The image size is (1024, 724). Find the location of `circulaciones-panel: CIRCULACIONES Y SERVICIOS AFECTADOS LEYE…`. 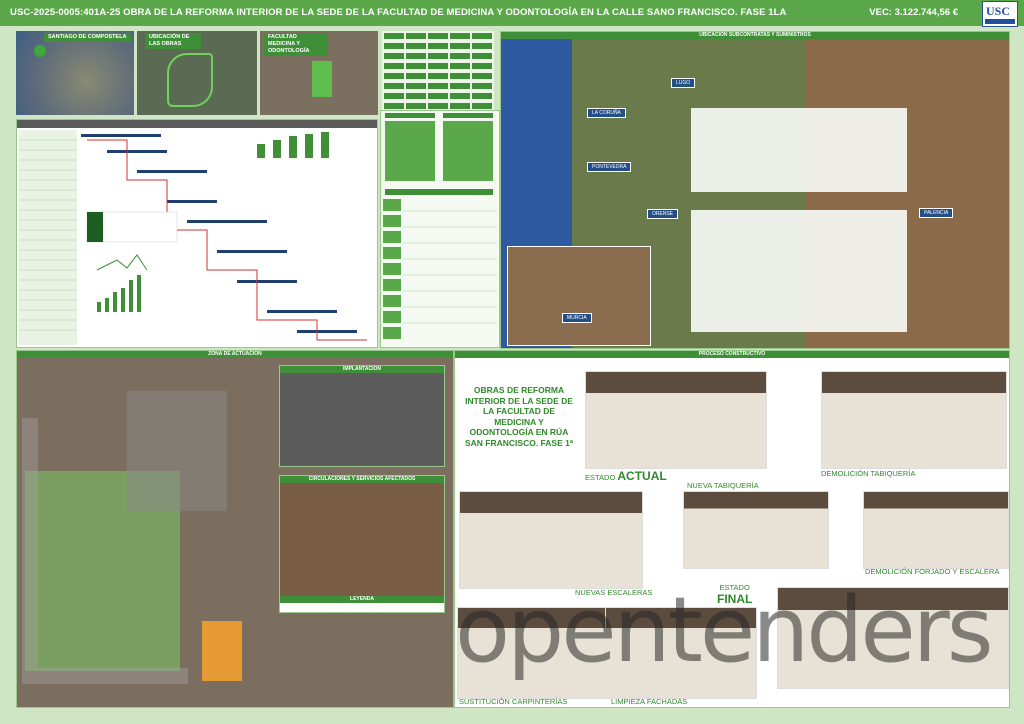

circulaciones-panel: CIRCULACIONES Y SERVICIOS AFECTADOS LEYE… is located at coordinates (362, 544).